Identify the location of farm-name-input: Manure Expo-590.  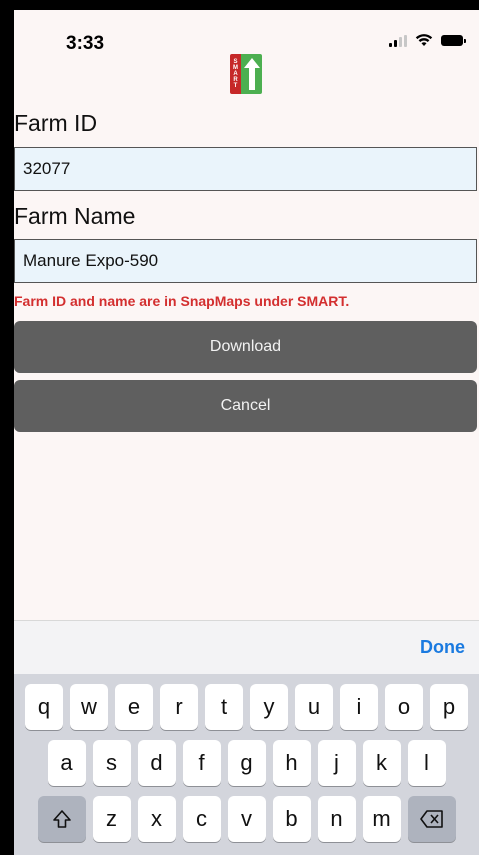
(245, 261).